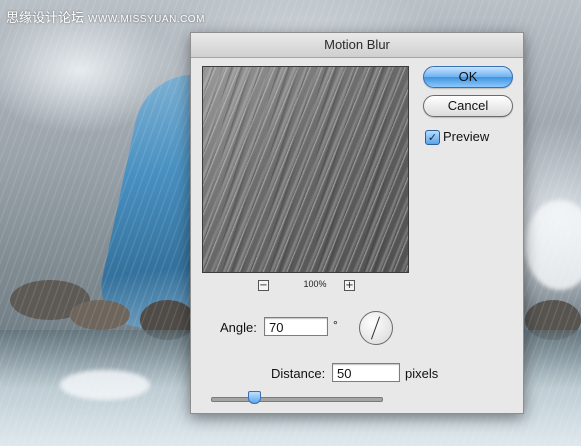  What do you see at coordinates (297, 399) in the screenshot?
I see `distance-slider-track` at bounding box center [297, 399].